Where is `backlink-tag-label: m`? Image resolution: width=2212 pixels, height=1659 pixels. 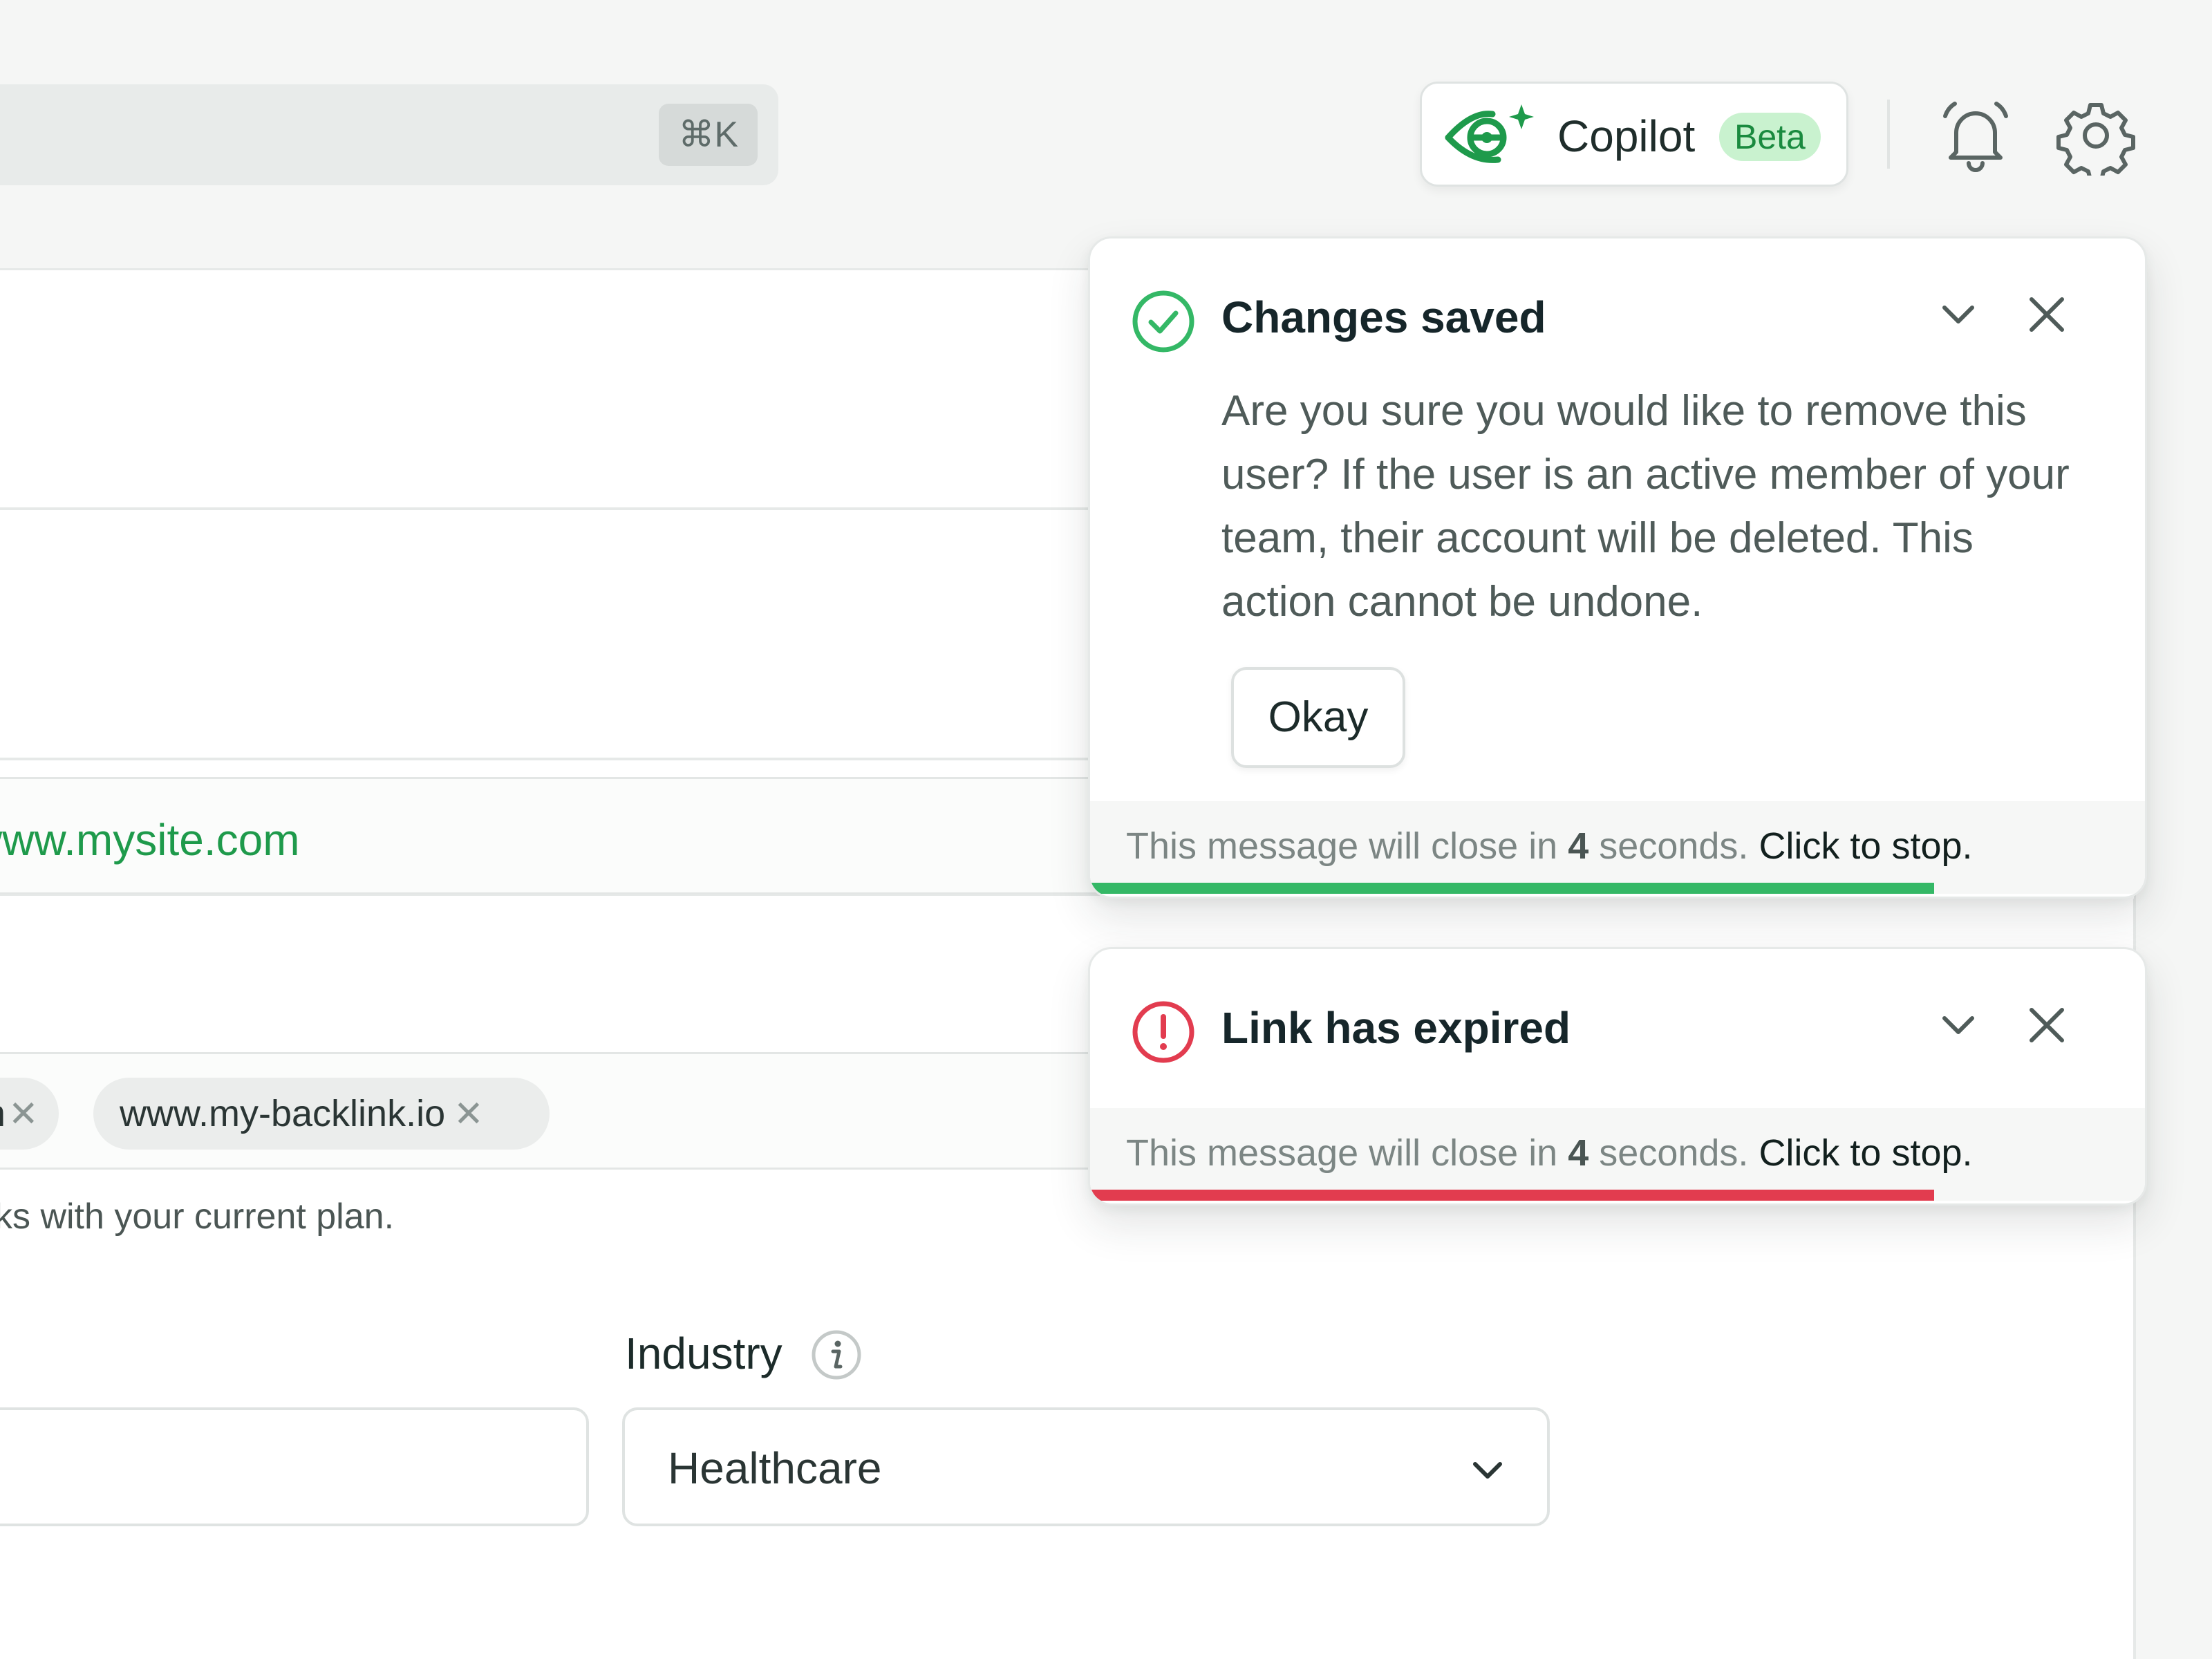 backlink-tag-label: m is located at coordinates (3, 1113).